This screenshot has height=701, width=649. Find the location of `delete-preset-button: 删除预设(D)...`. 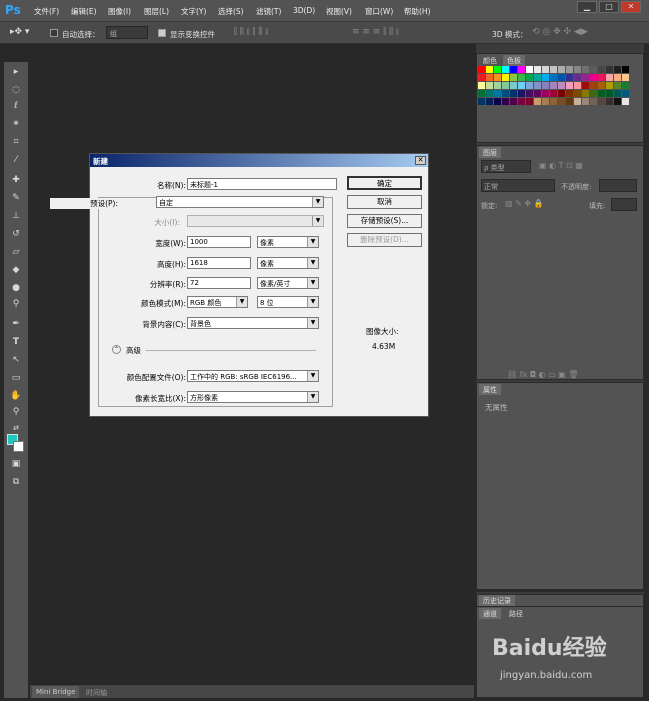

delete-preset-button: 删除预设(D)... is located at coordinates (384, 240).